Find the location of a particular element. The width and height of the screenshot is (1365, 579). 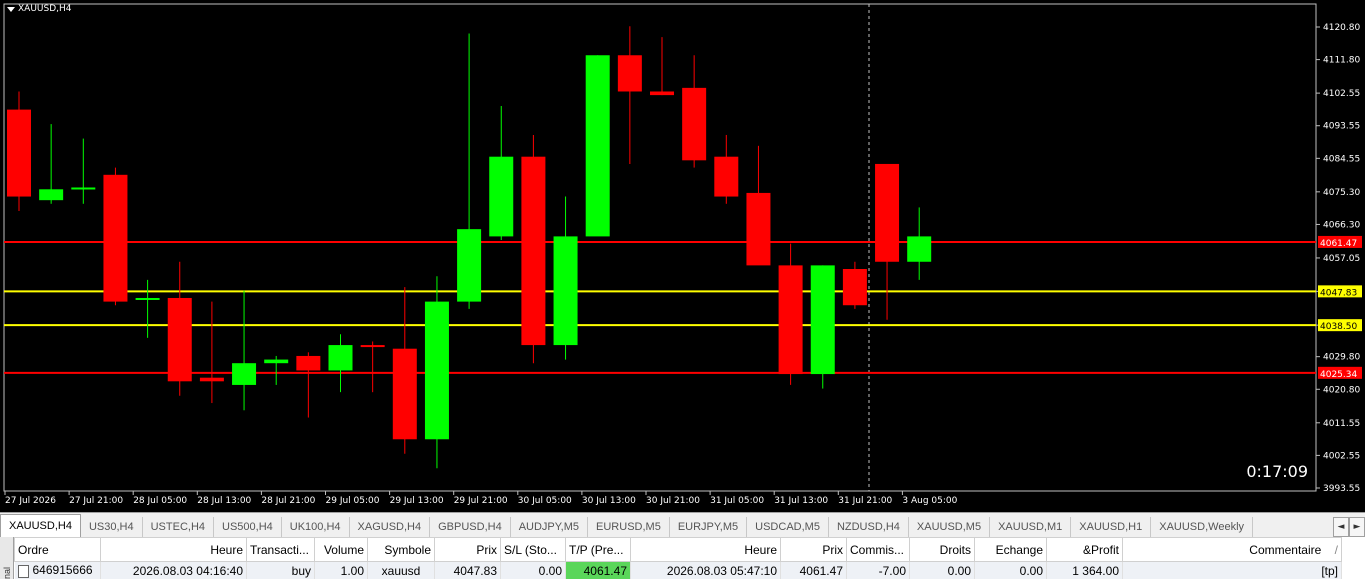

col-header-close-time: Heure is located at coordinates (705, 549).